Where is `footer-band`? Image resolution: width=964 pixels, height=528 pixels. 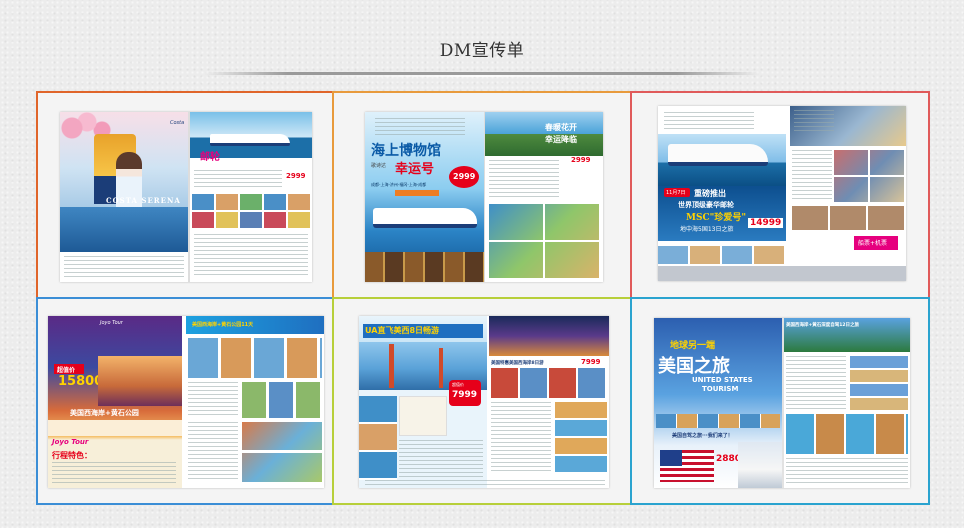 footer-band is located at coordinates (782, 273).